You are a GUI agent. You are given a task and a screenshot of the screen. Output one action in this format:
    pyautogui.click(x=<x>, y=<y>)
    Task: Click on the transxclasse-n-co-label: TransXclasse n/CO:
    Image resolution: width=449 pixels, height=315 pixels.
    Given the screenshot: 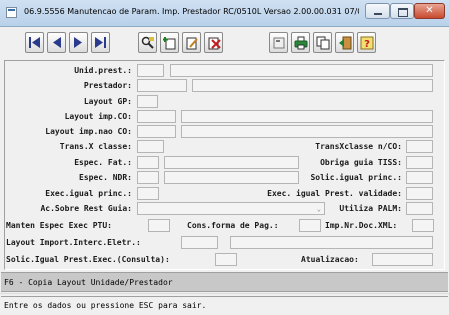 What is the action you would take?
    pyautogui.click(x=358, y=146)
    